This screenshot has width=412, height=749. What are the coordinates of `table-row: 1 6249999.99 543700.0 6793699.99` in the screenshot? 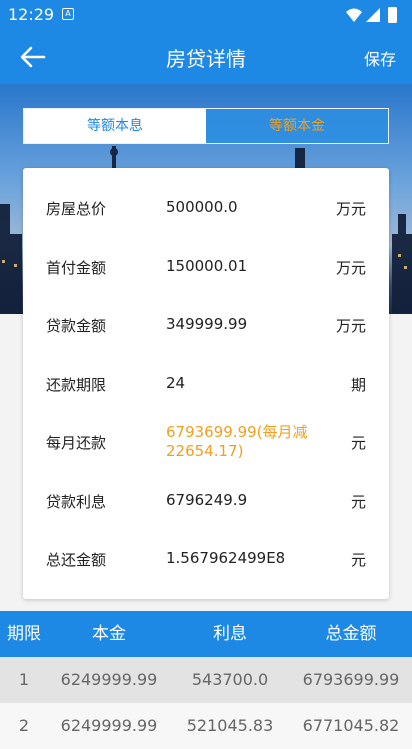 It's located at (206, 680).